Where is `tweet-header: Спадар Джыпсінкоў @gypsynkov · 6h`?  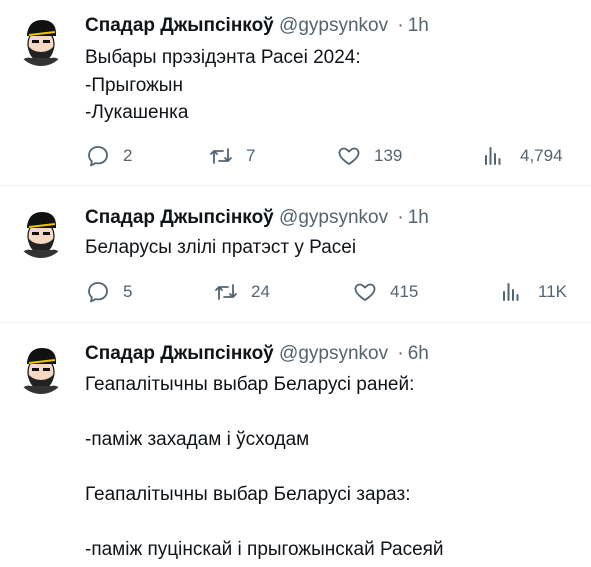
tweet-header: Спадар Джыпсінкоў @gypsynkov · 6h is located at coordinates (257, 354).